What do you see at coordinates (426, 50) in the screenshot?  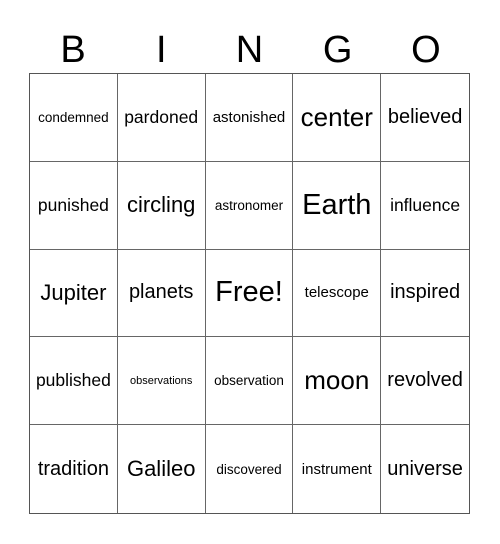 I see `header-letter-o: O` at bounding box center [426, 50].